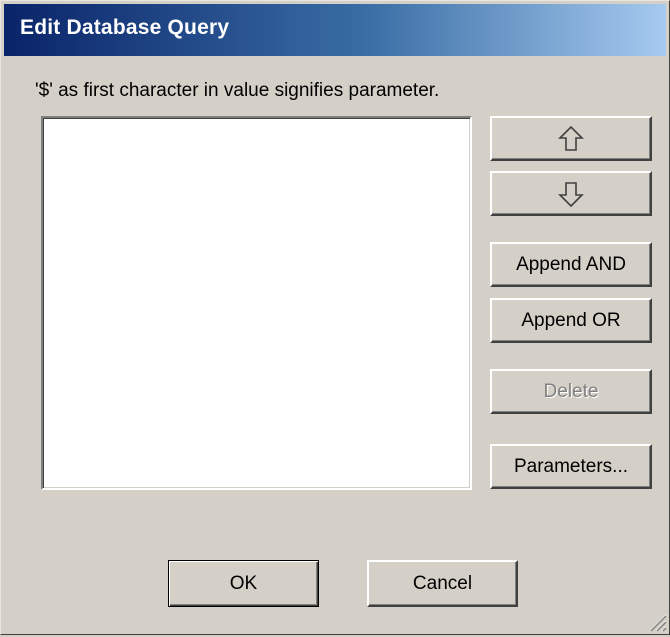 The width and height of the screenshot is (670, 637). I want to click on arrow-down-icon, so click(571, 194).